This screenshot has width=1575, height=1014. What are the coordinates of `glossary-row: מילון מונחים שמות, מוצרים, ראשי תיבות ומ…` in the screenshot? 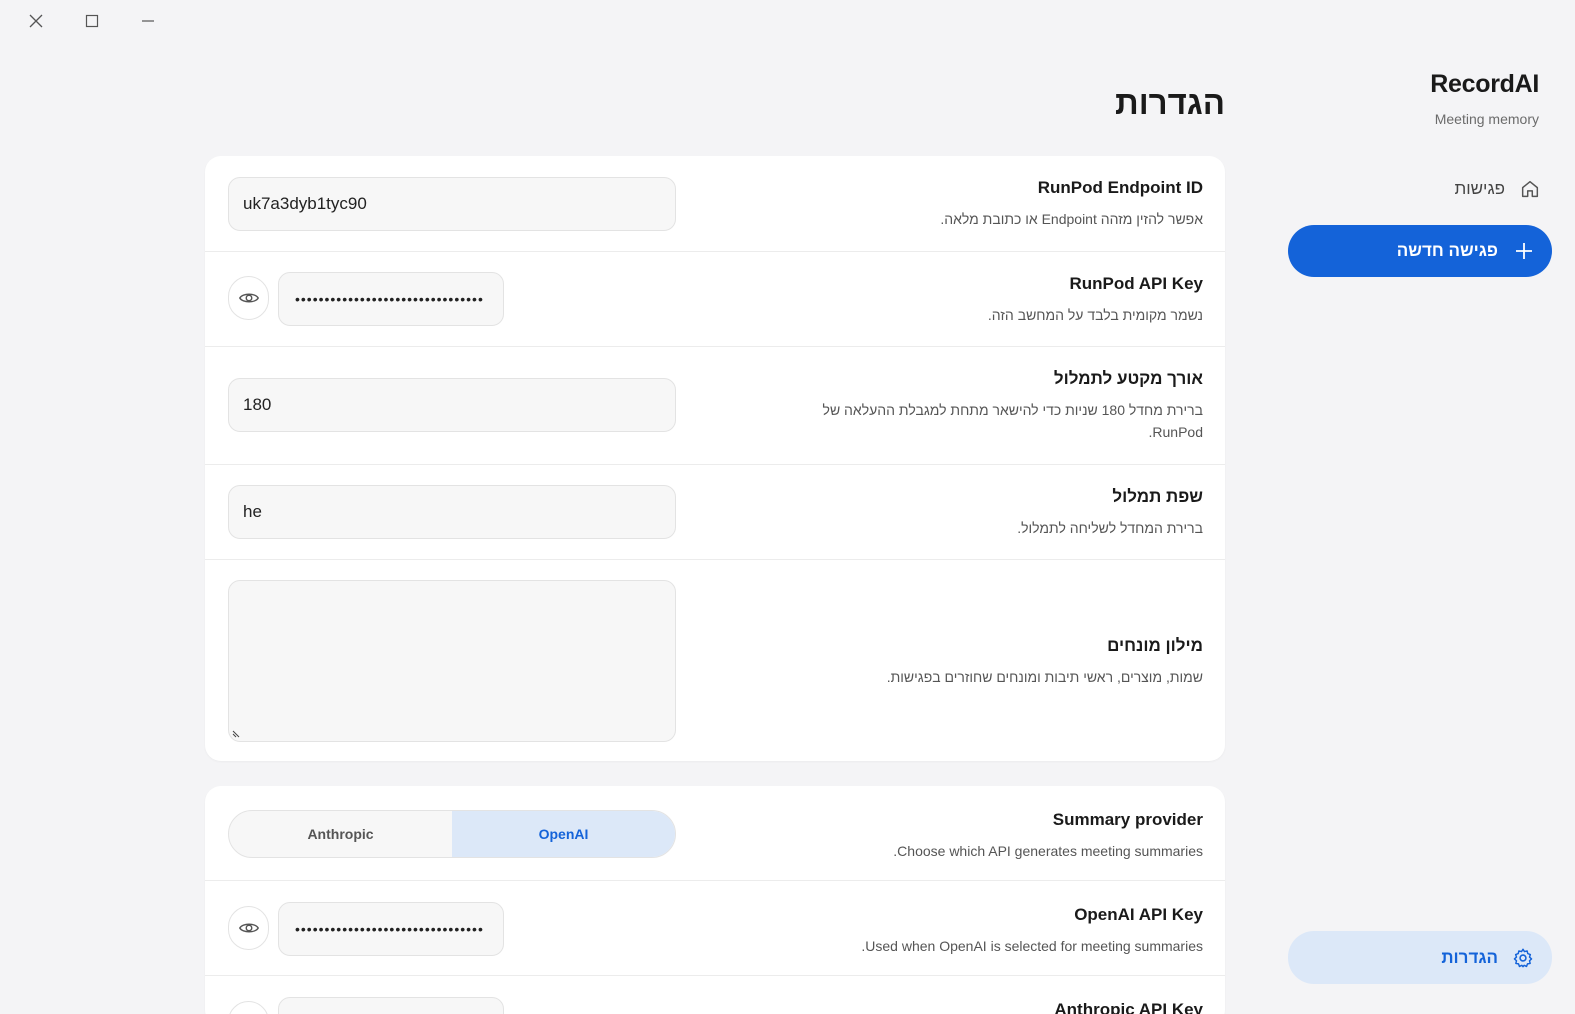 It's located at (715, 660).